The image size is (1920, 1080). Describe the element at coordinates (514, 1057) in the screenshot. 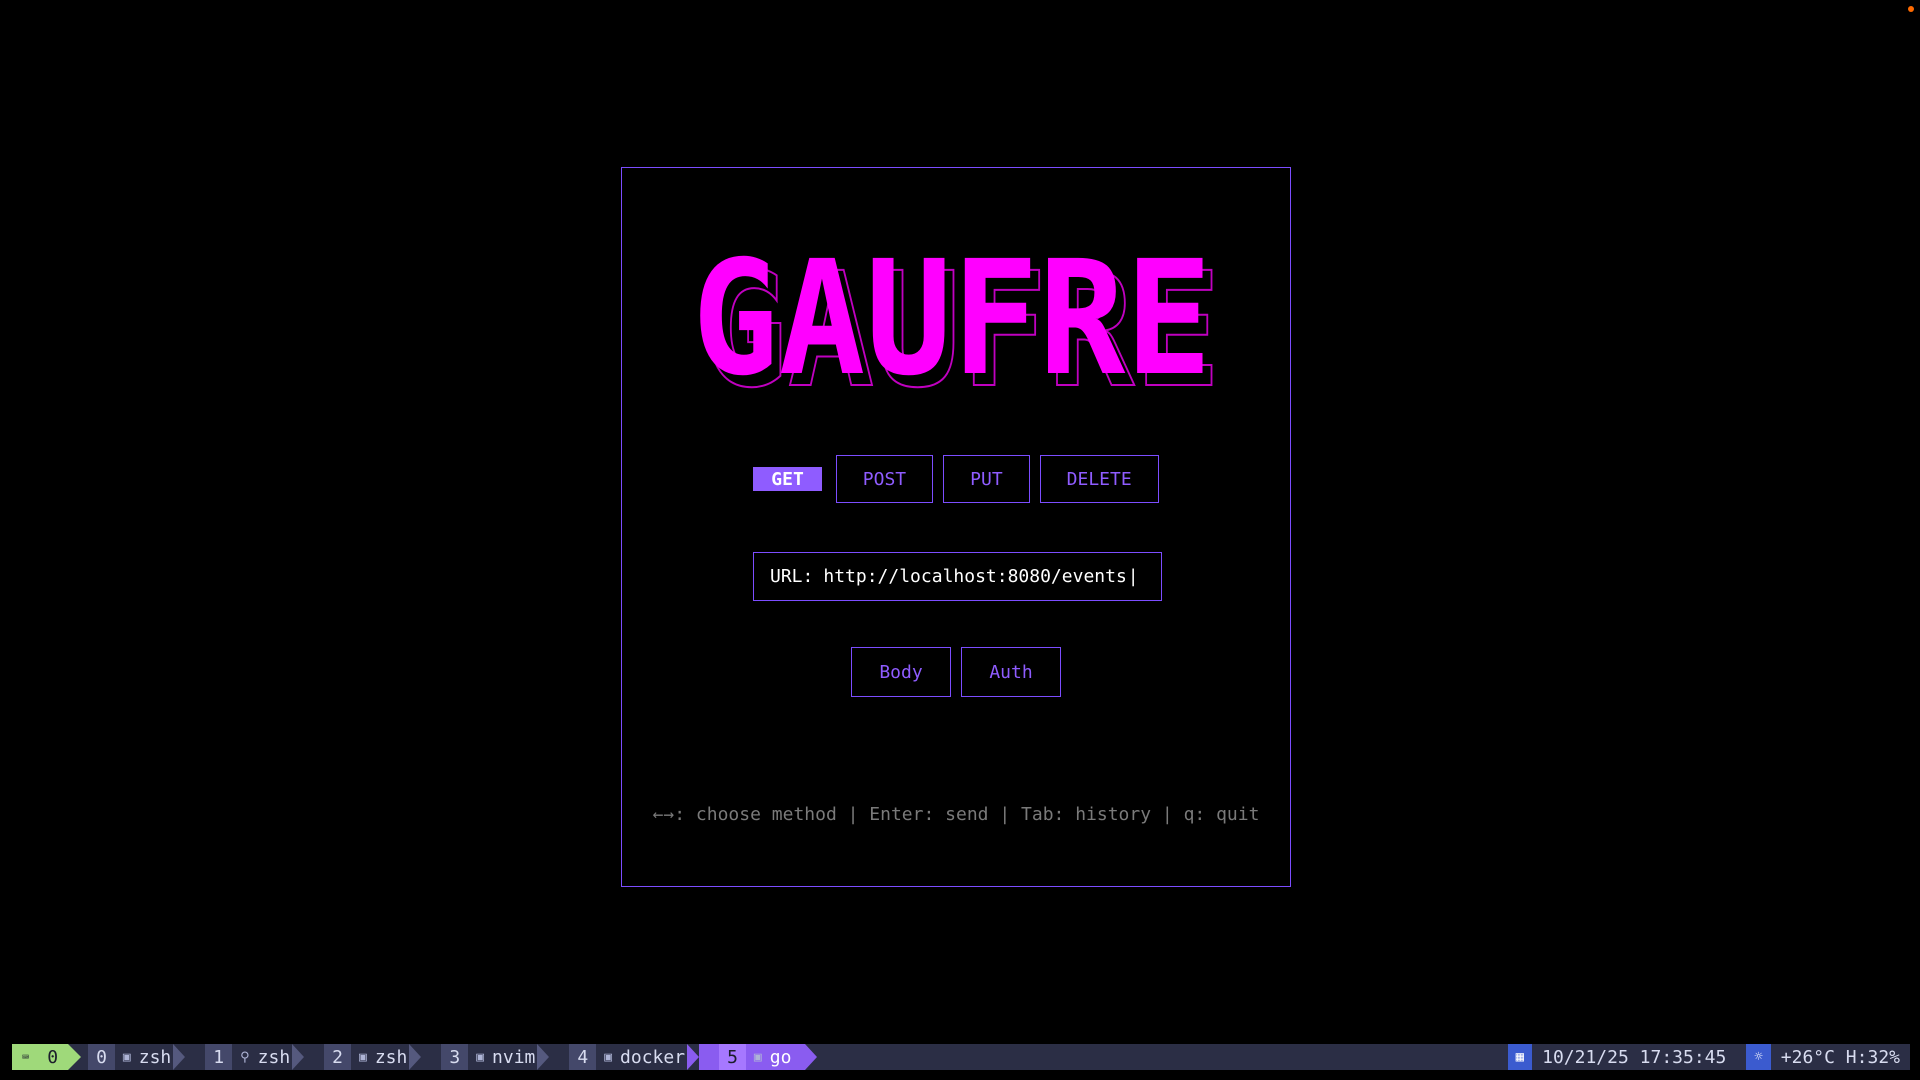

I see `window-name: nvim` at that location.